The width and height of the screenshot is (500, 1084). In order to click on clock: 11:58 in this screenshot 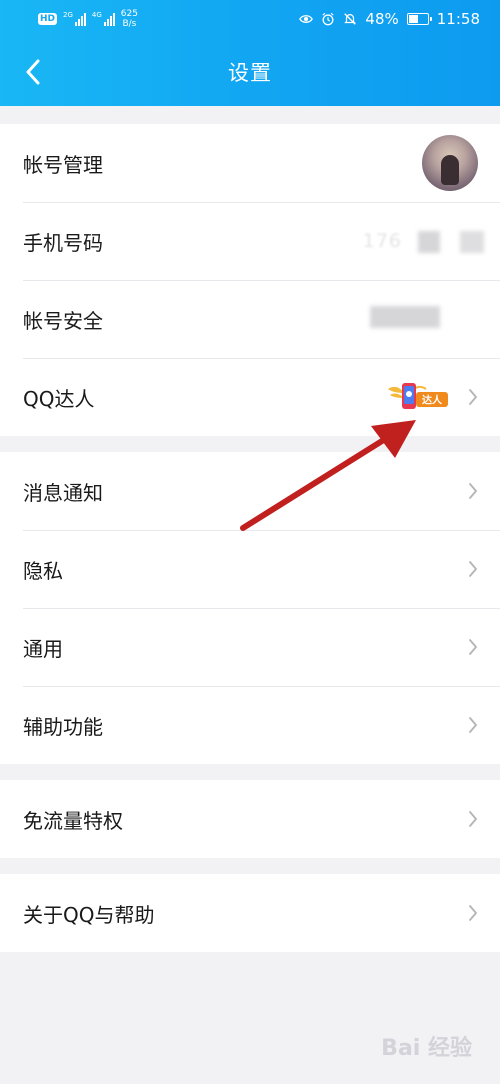, I will do `click(458, 19)`.